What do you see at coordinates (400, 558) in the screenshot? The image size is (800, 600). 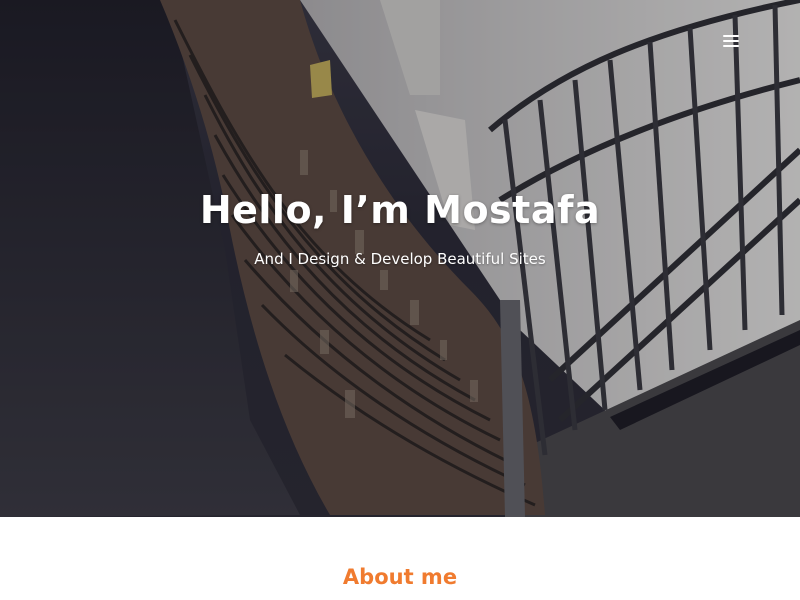 I see `about-section: About me` at bounding box center [400, 558].